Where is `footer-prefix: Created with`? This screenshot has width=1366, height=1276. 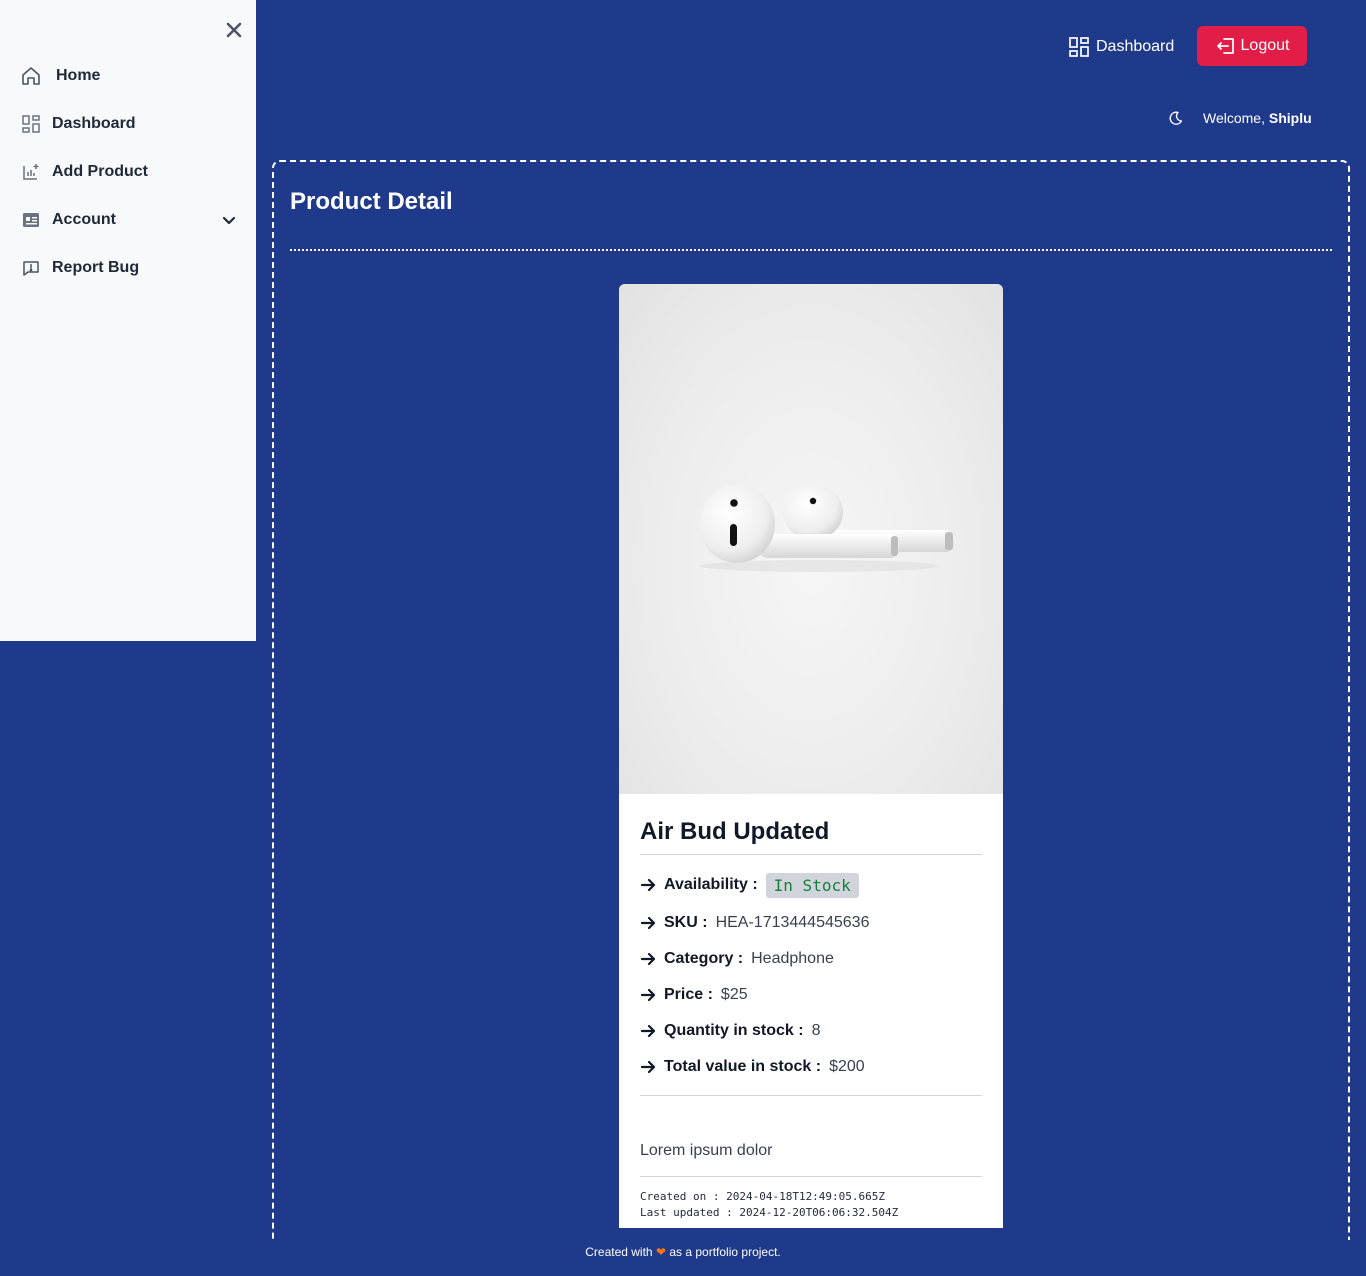
footer-prefix: Created with is located at coordinates (619, 1252).